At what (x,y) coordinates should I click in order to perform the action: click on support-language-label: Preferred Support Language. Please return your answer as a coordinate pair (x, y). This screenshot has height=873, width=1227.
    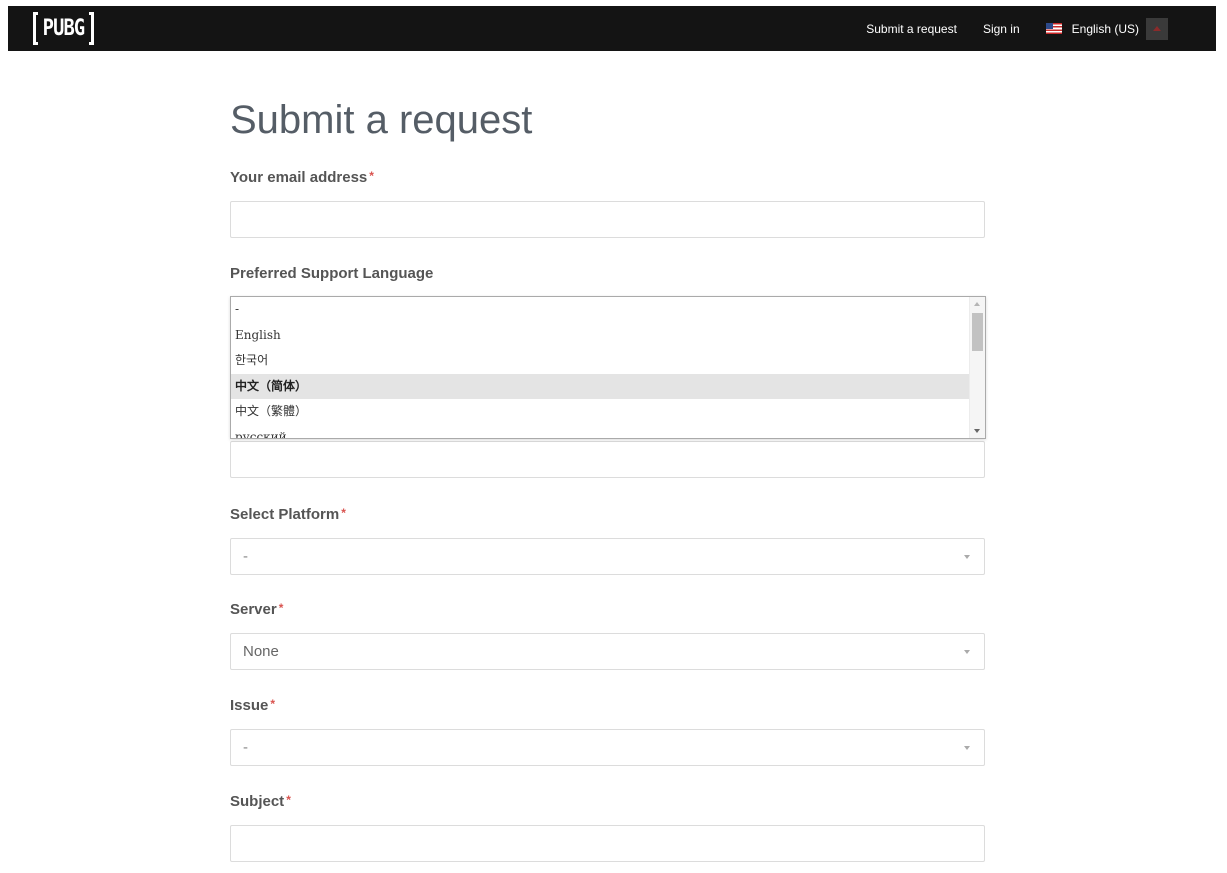
    Looking at the image, I should click on (332, 273).